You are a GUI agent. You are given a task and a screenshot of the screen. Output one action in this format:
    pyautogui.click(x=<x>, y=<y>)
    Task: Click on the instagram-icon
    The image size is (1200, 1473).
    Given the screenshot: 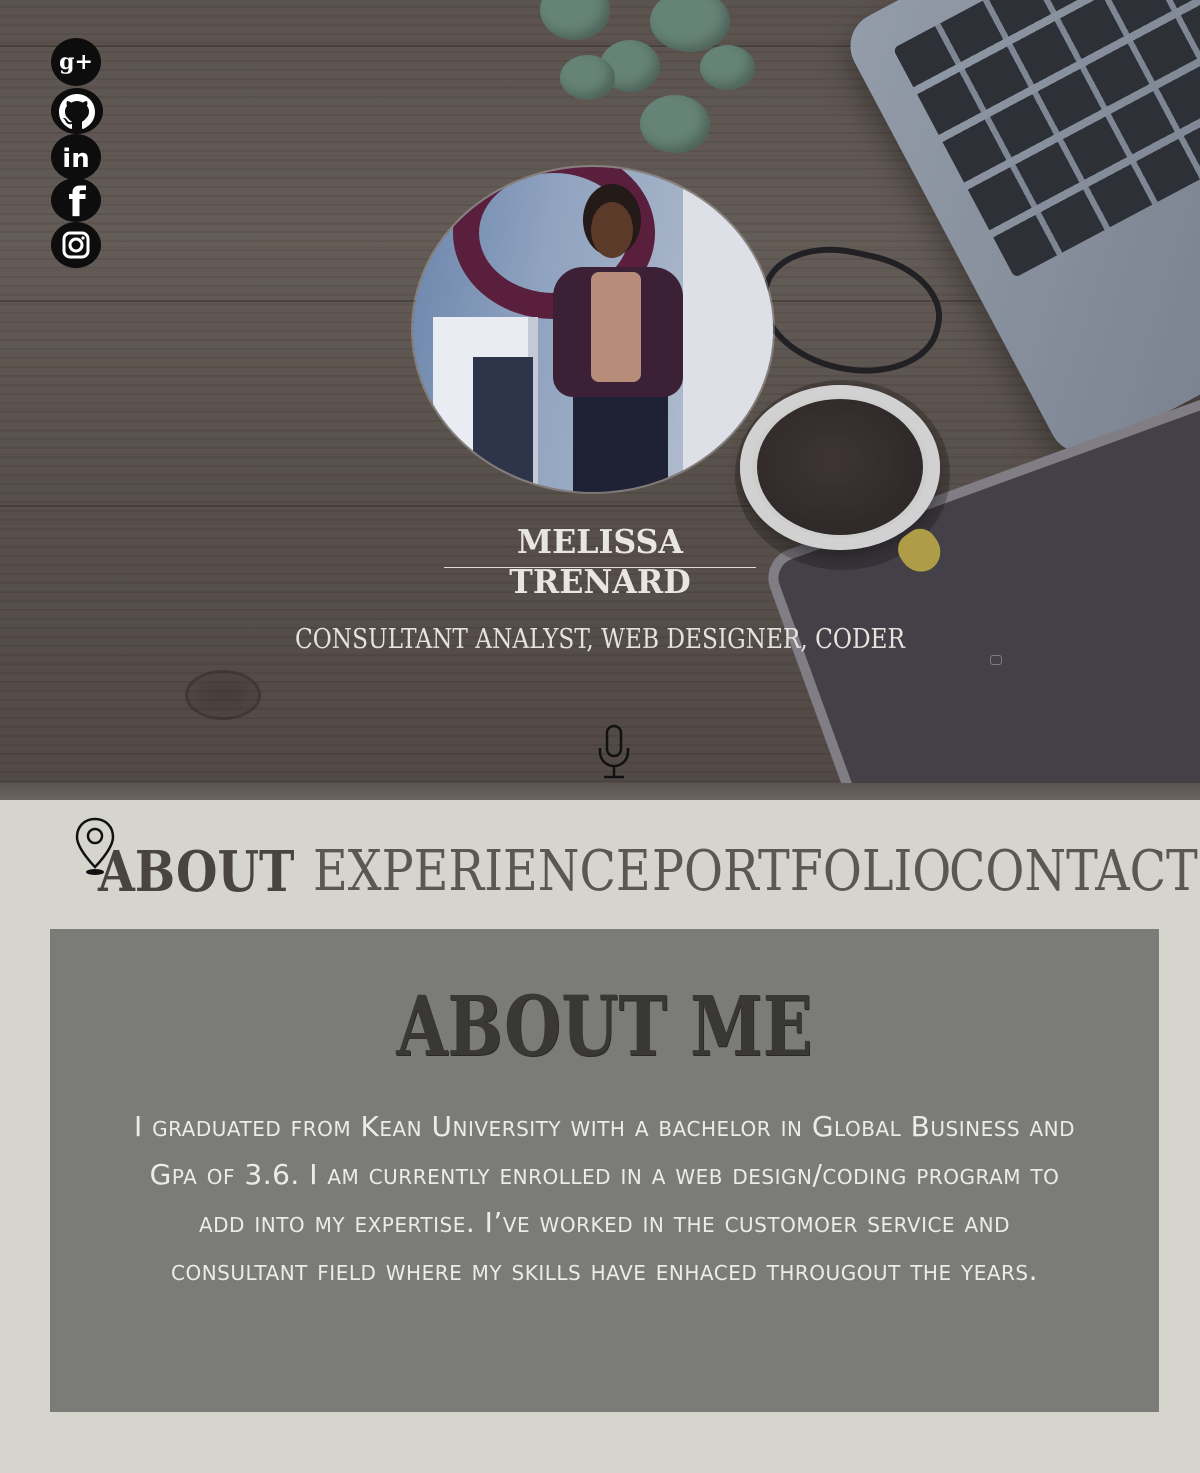 What is the action you would take?
    pyautogui.click(x=76, y=245)
    